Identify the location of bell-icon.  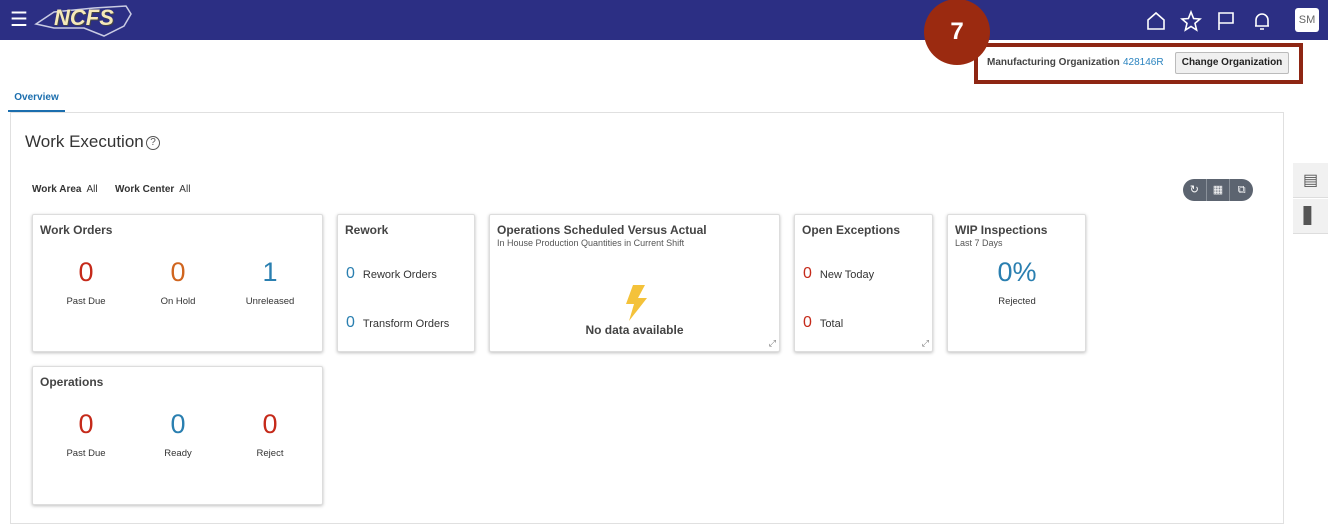
(1262, 21).